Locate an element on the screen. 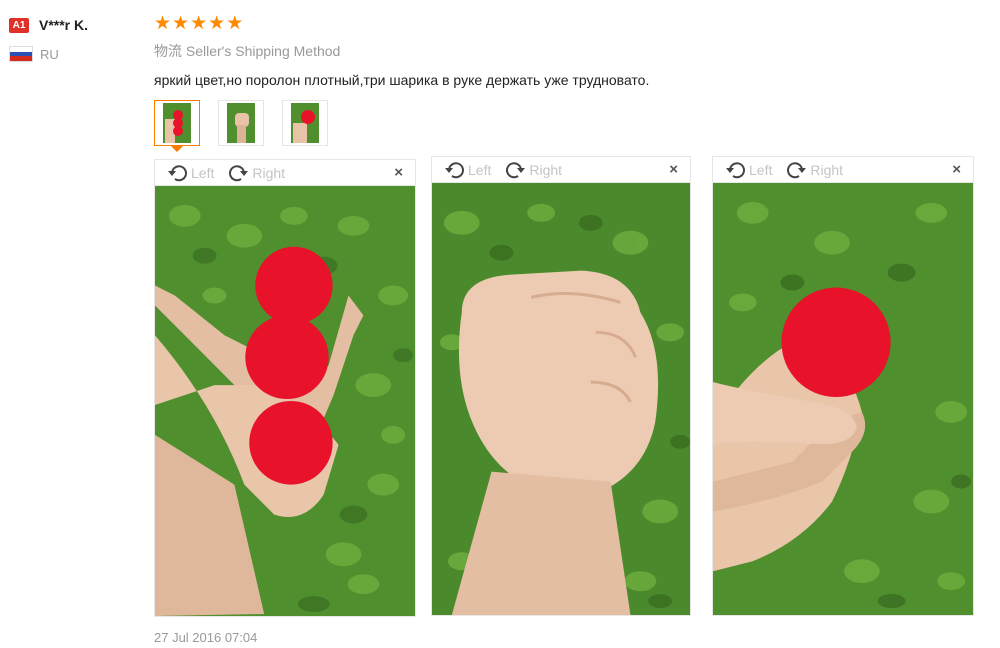 Image resolution: width=1000 pixels, height=648 pixels. review-date: 27 Jul 2016 07:04 is located at coordinates (206, 637).